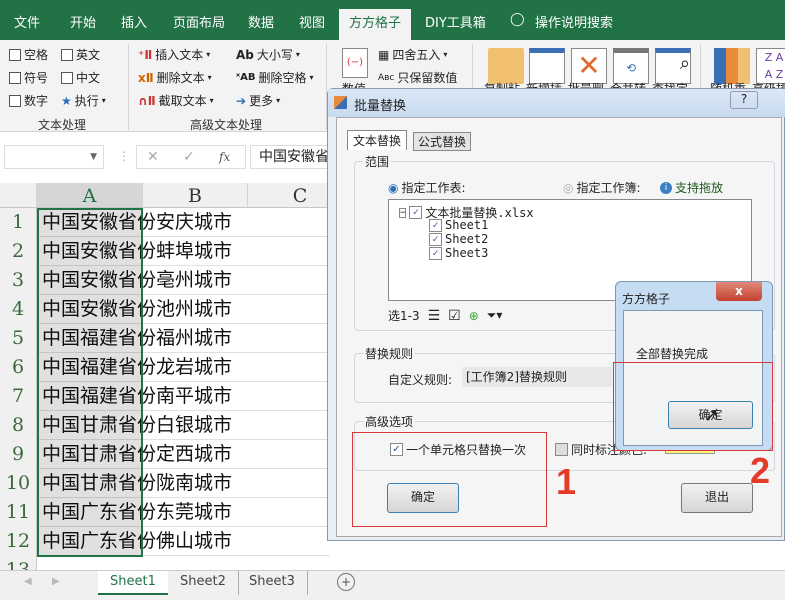 The image size is (785, 600). I want to click on custom-rule-select: [工作簿2]替换规则, so click(537, 377).